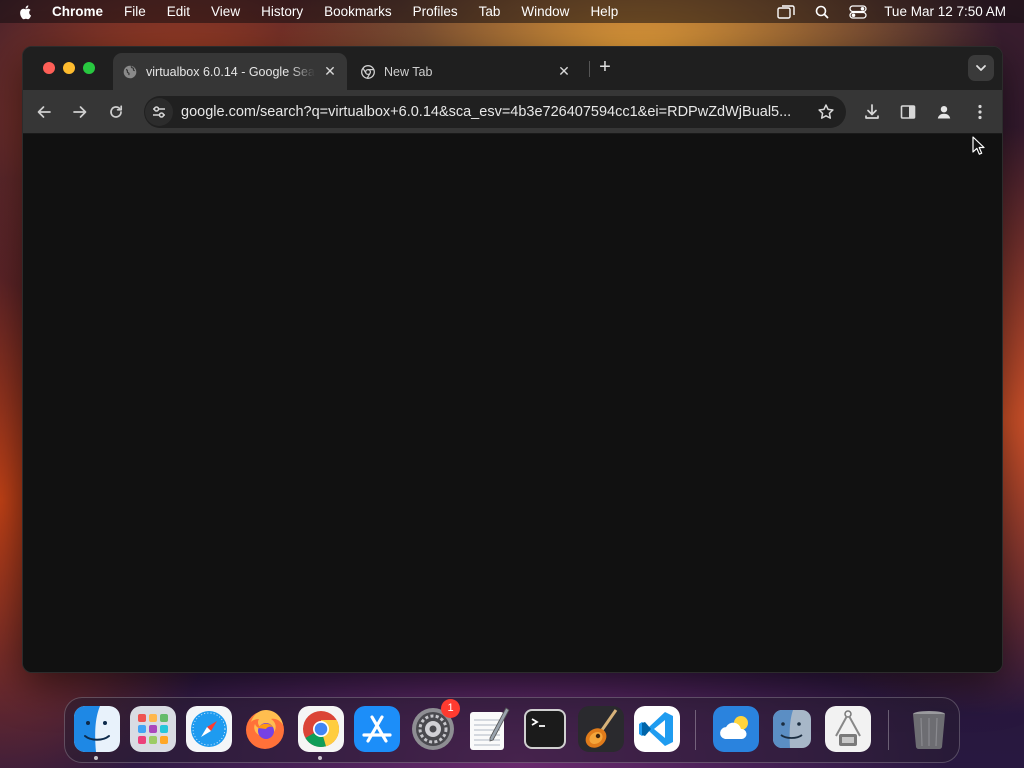 The height and width of the screenshot is (768, 1024). I want to click on dock-firefox, so click(265, 729).